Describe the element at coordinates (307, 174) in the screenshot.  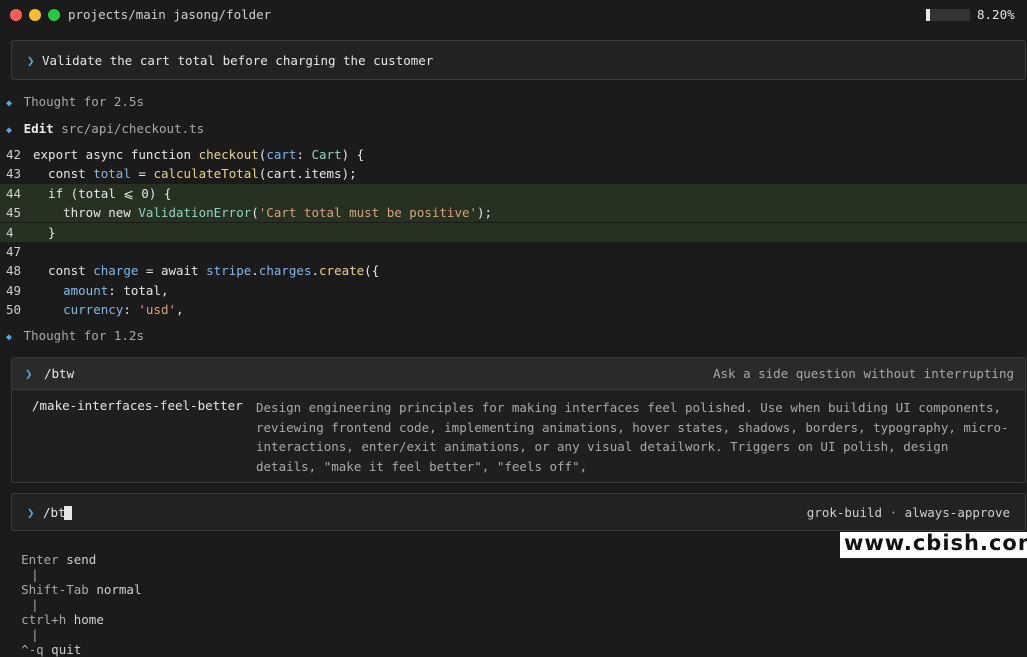
I see `code-token: (cart.items);` at that location.